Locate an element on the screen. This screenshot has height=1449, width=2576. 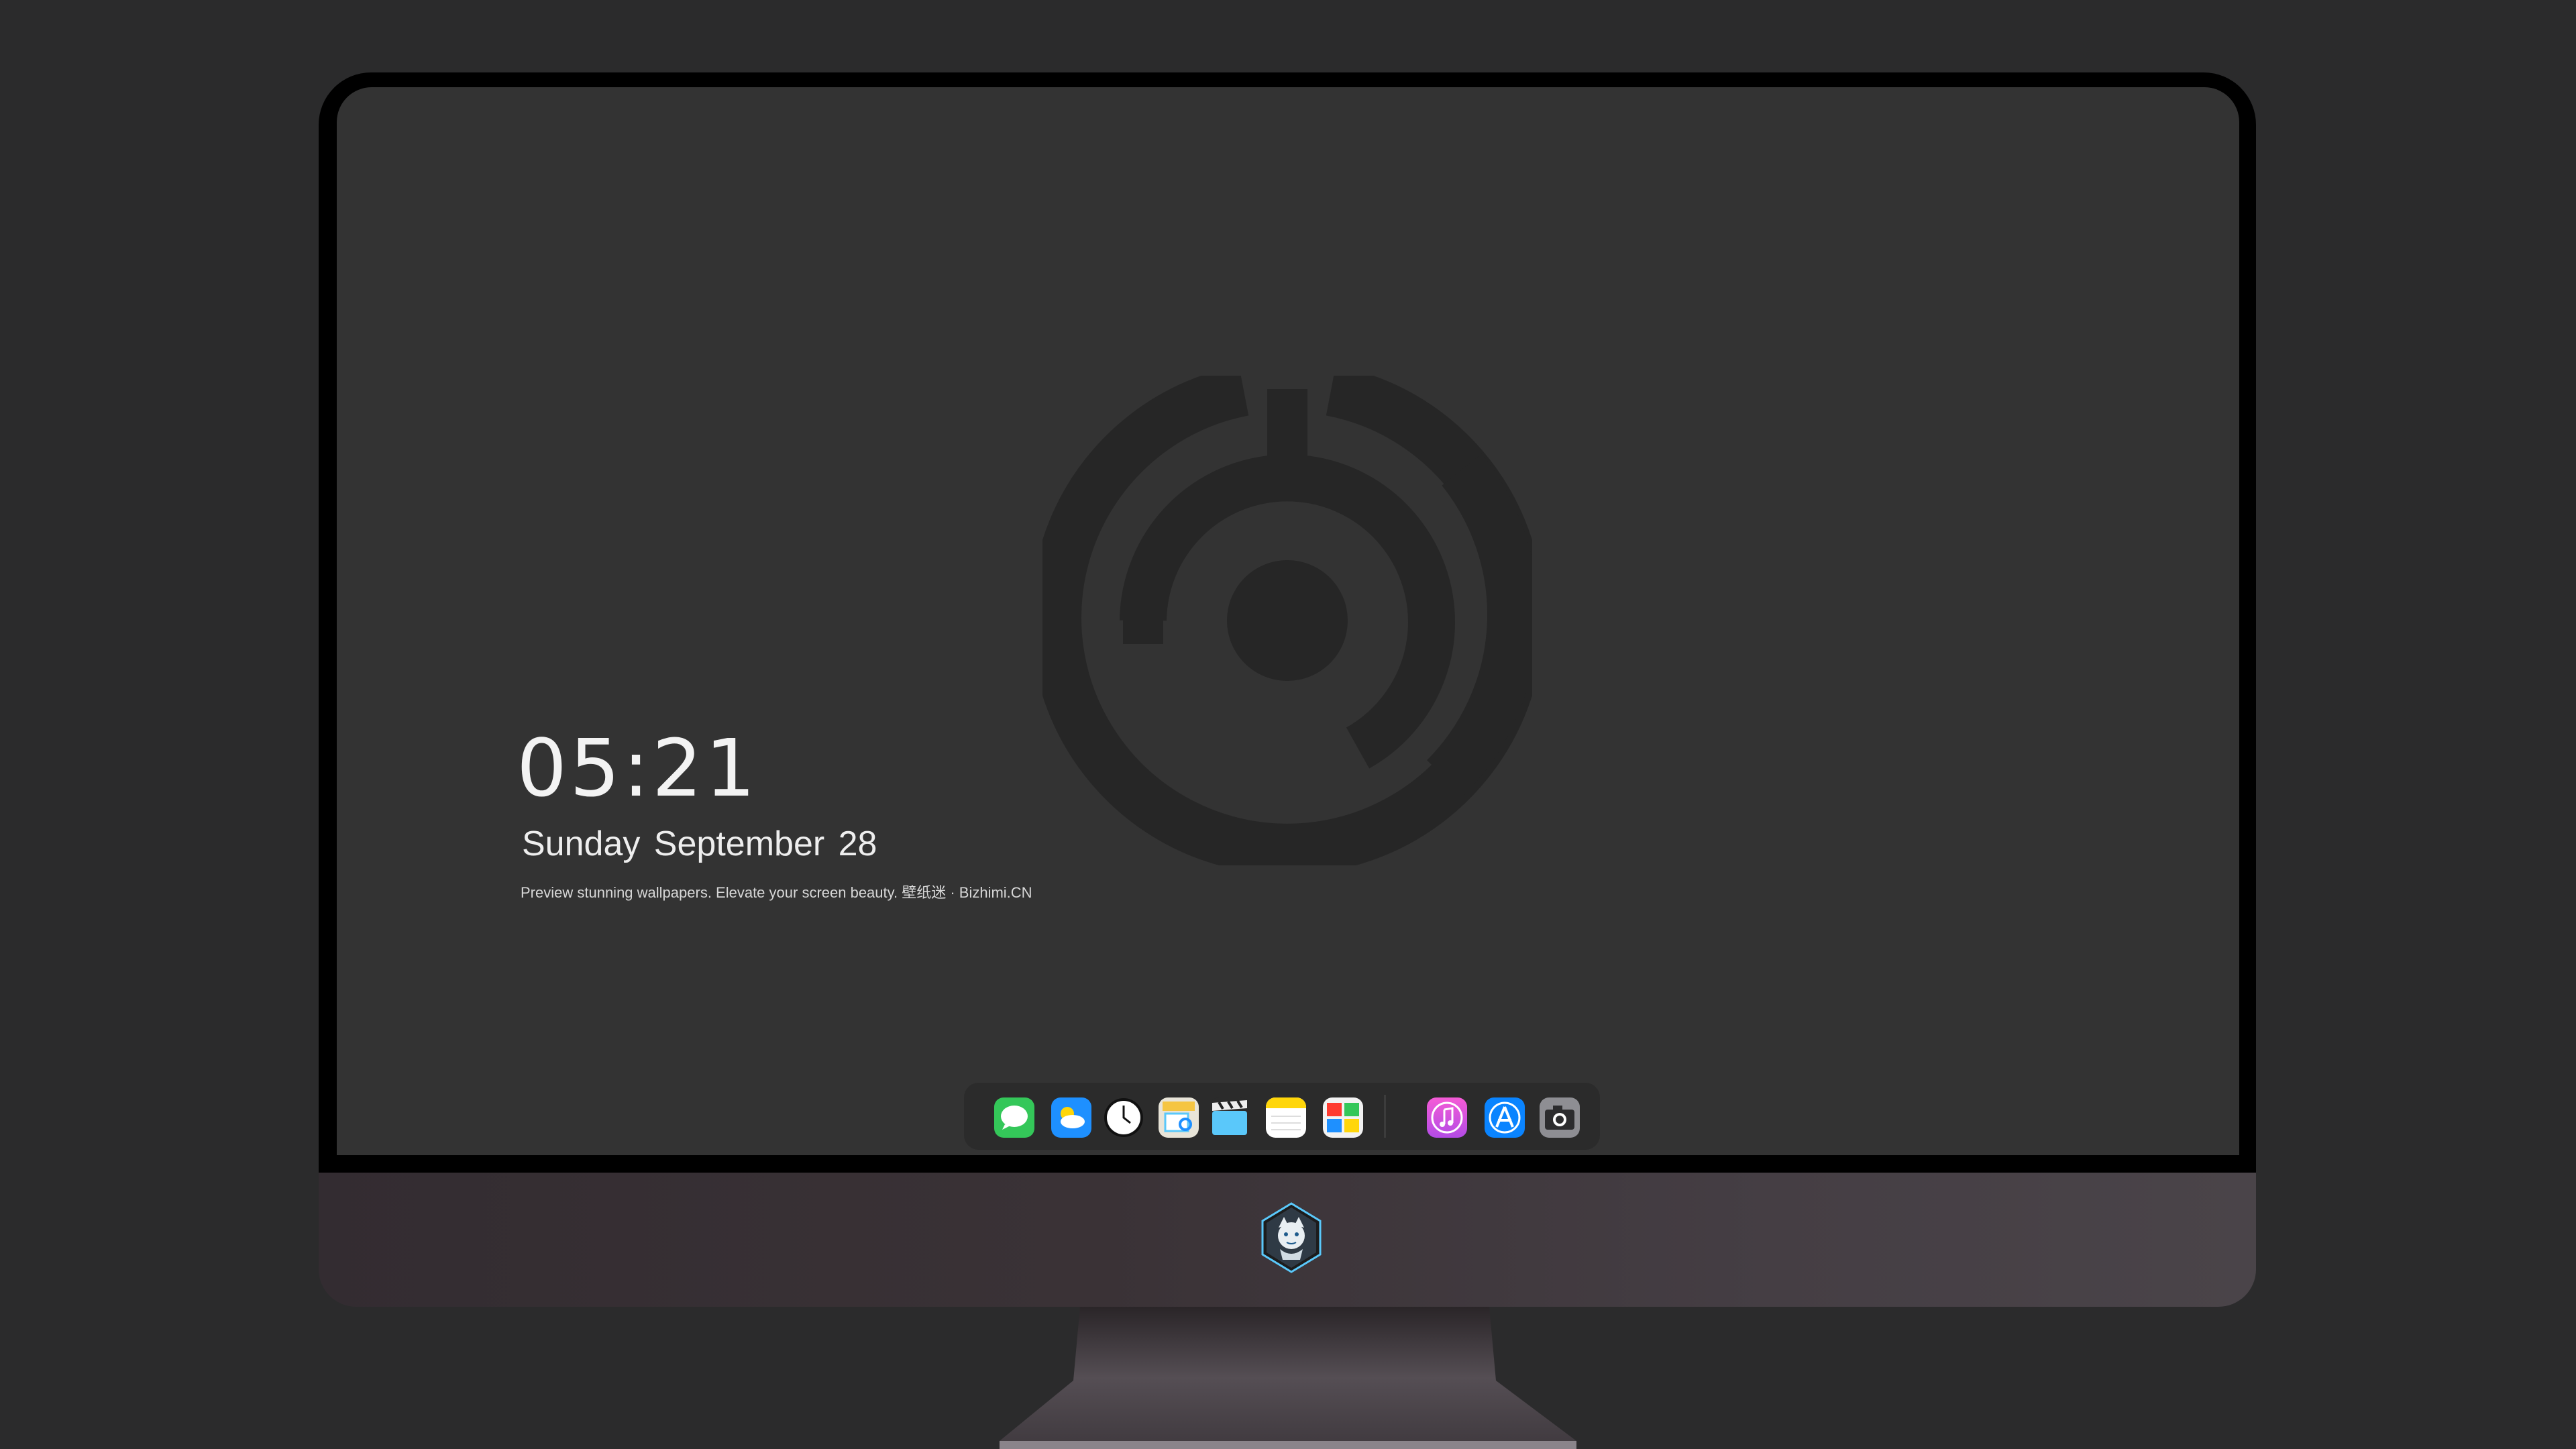
monitor-chin is located at coordinates (1287, 1240).